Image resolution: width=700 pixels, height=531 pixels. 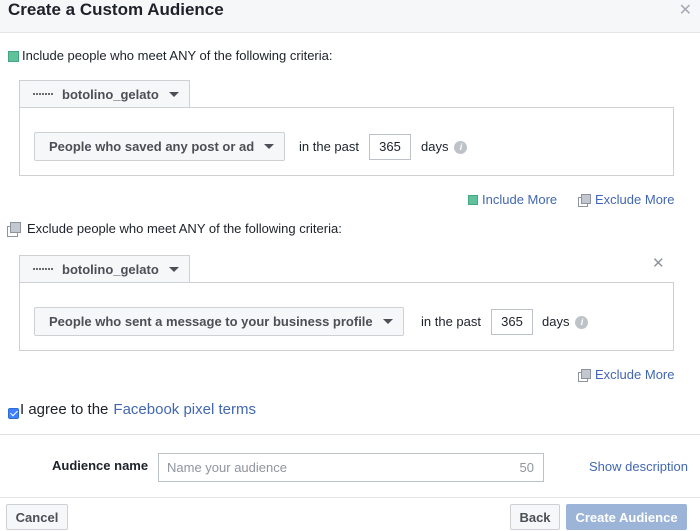 What do you see at coordinates (350, 16) in the screenshot?
I see `dialog-header: Create a Custom Audience ✕` at bounding box center [350, 16].